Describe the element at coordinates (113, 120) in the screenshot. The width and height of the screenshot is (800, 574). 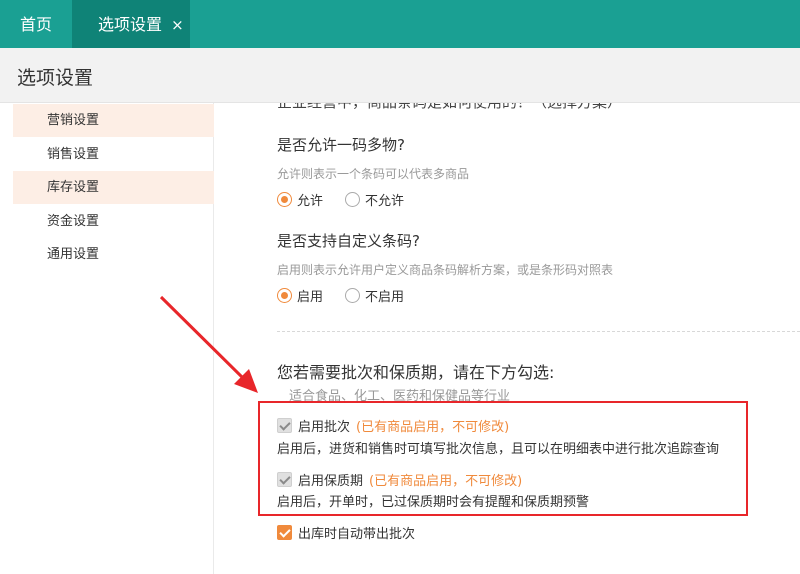
I see `sidebar-item-marketing: 营销设置` at that location.